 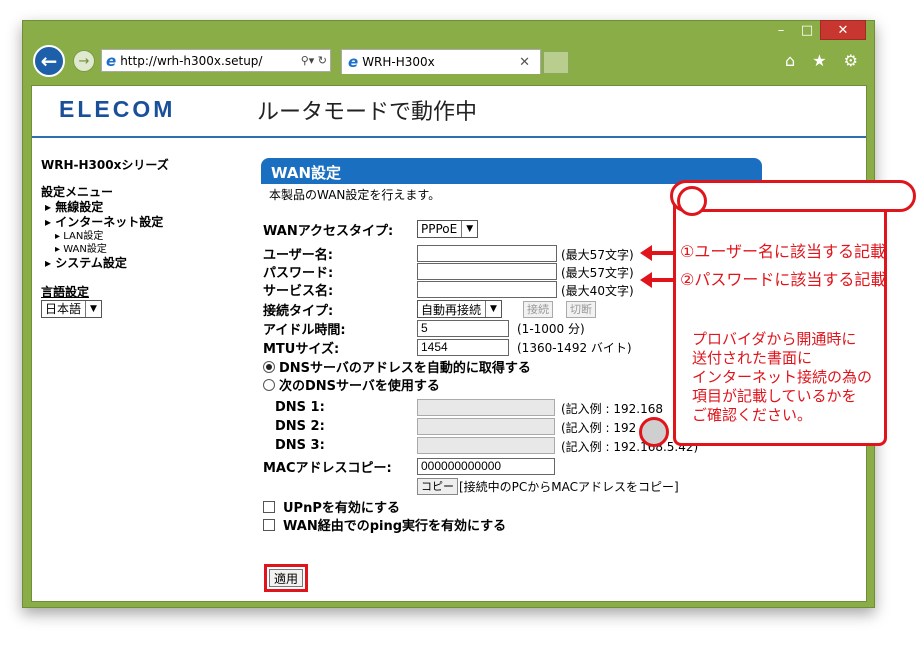 I want to click on scroll-curl-icon, so click(x=692, y=201).